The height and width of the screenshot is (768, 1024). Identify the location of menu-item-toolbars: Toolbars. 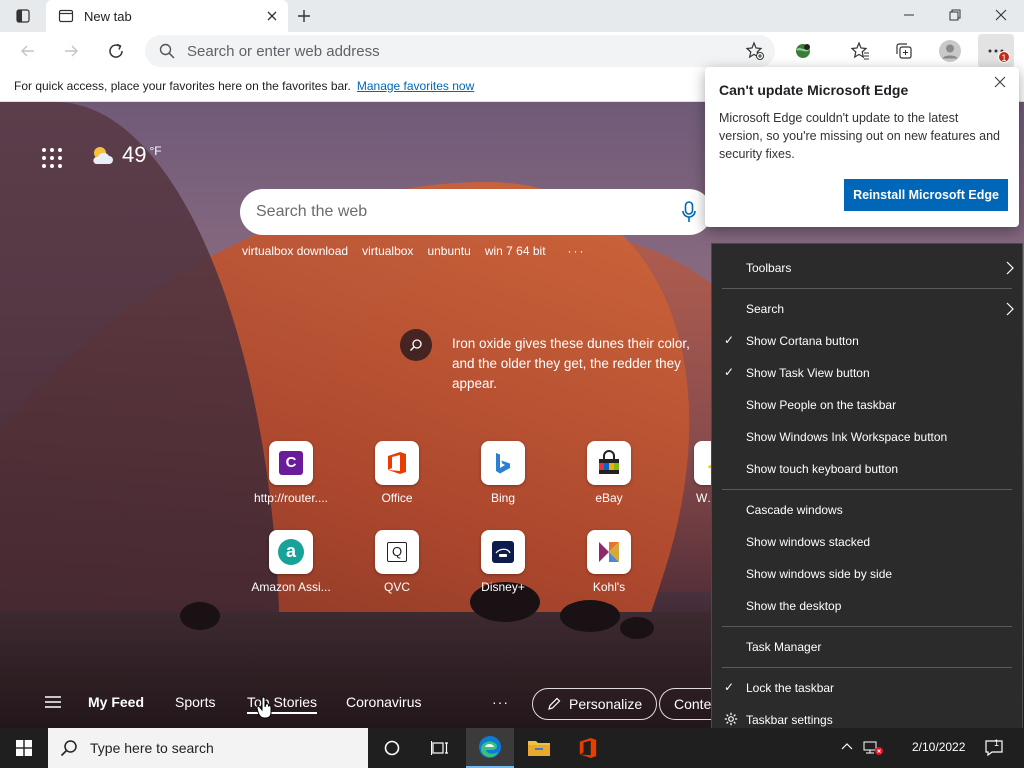
(867, 268).